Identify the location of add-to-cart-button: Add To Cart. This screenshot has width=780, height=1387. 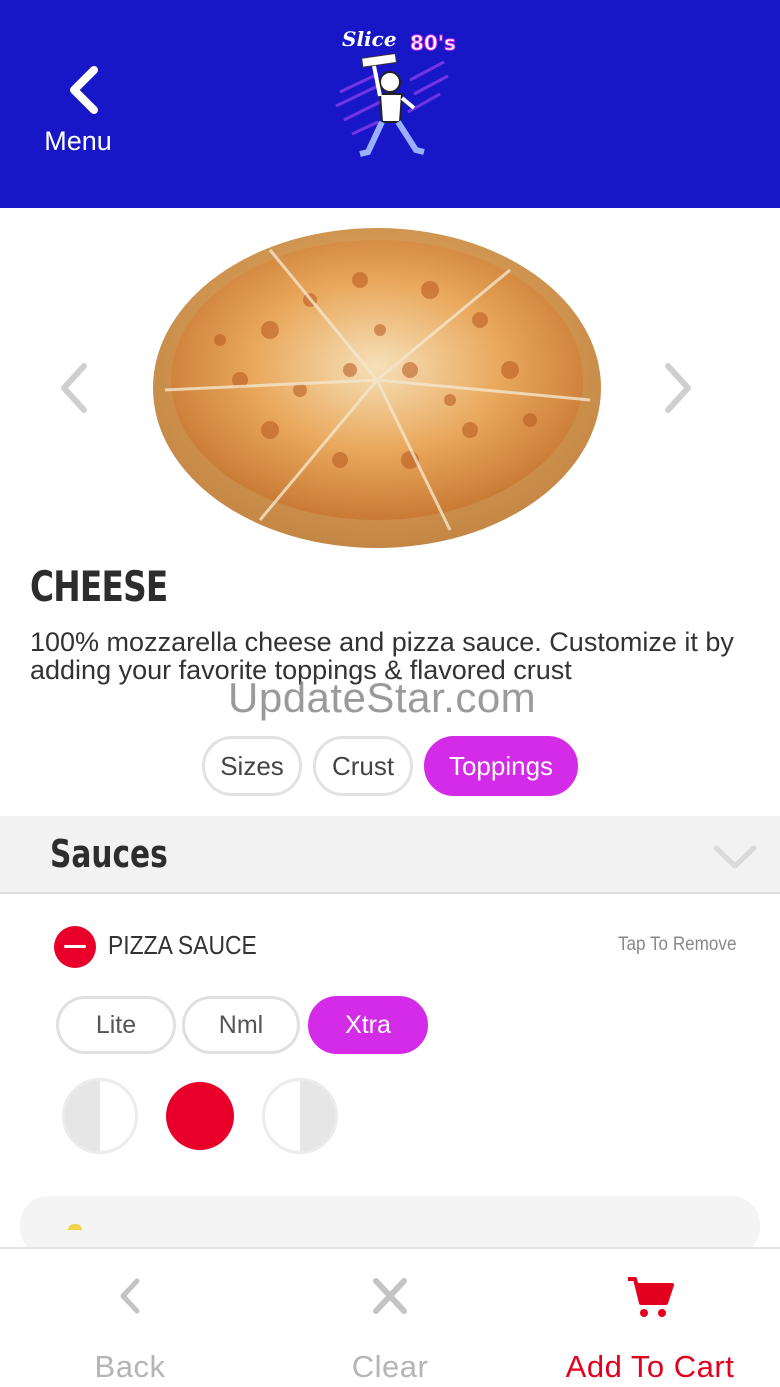
(650, 1318).